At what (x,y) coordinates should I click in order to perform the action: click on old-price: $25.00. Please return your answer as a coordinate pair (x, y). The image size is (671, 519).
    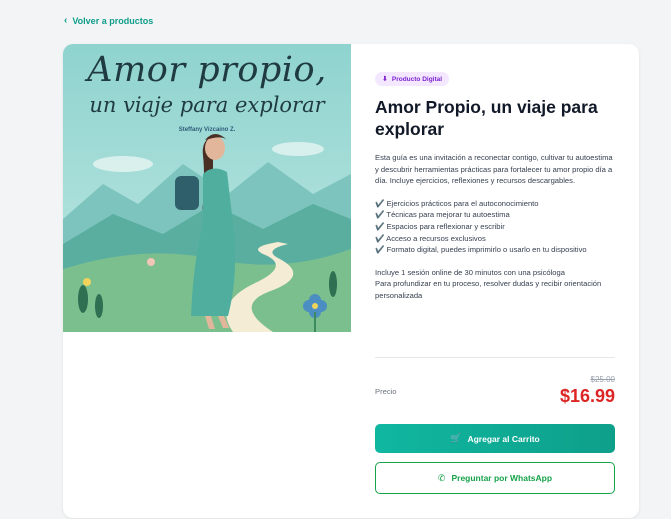
    Looking at the image, I should click on (602, 379).